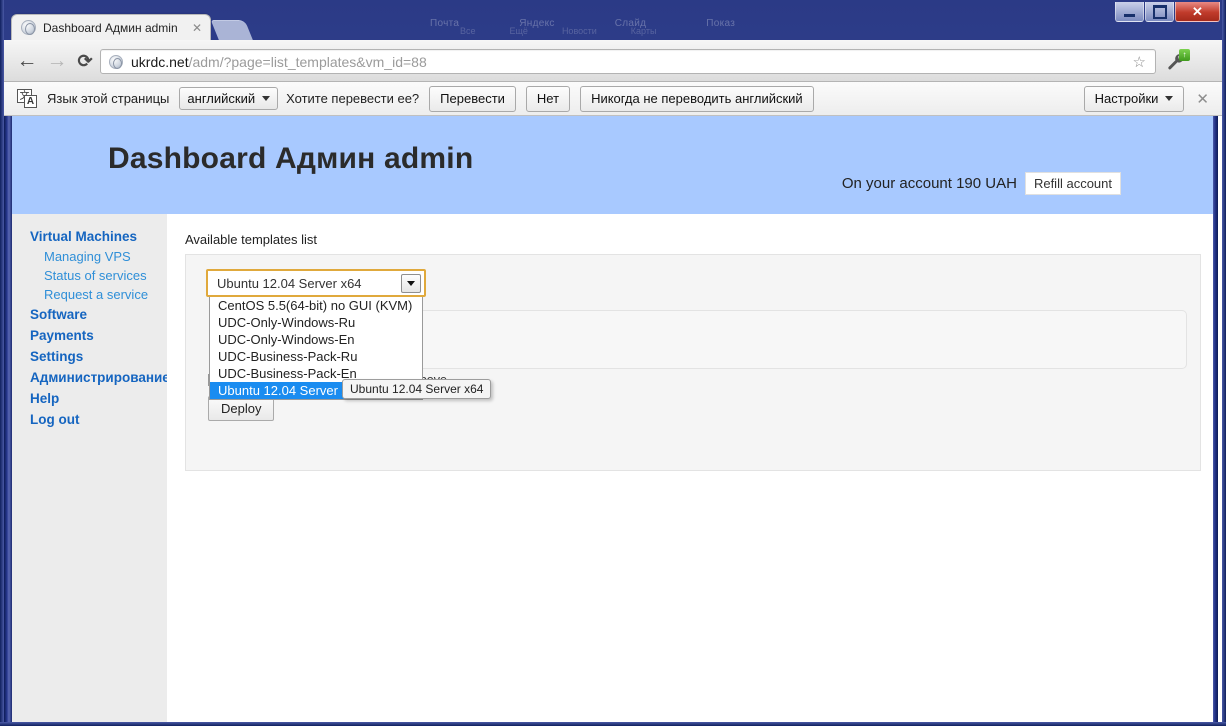 The width and height of the screenshot is (1226, 726). What do you see at coordinates (57, 60) in the screenshot?
I see `forward-icon: →` at bounding box center [57, 60].